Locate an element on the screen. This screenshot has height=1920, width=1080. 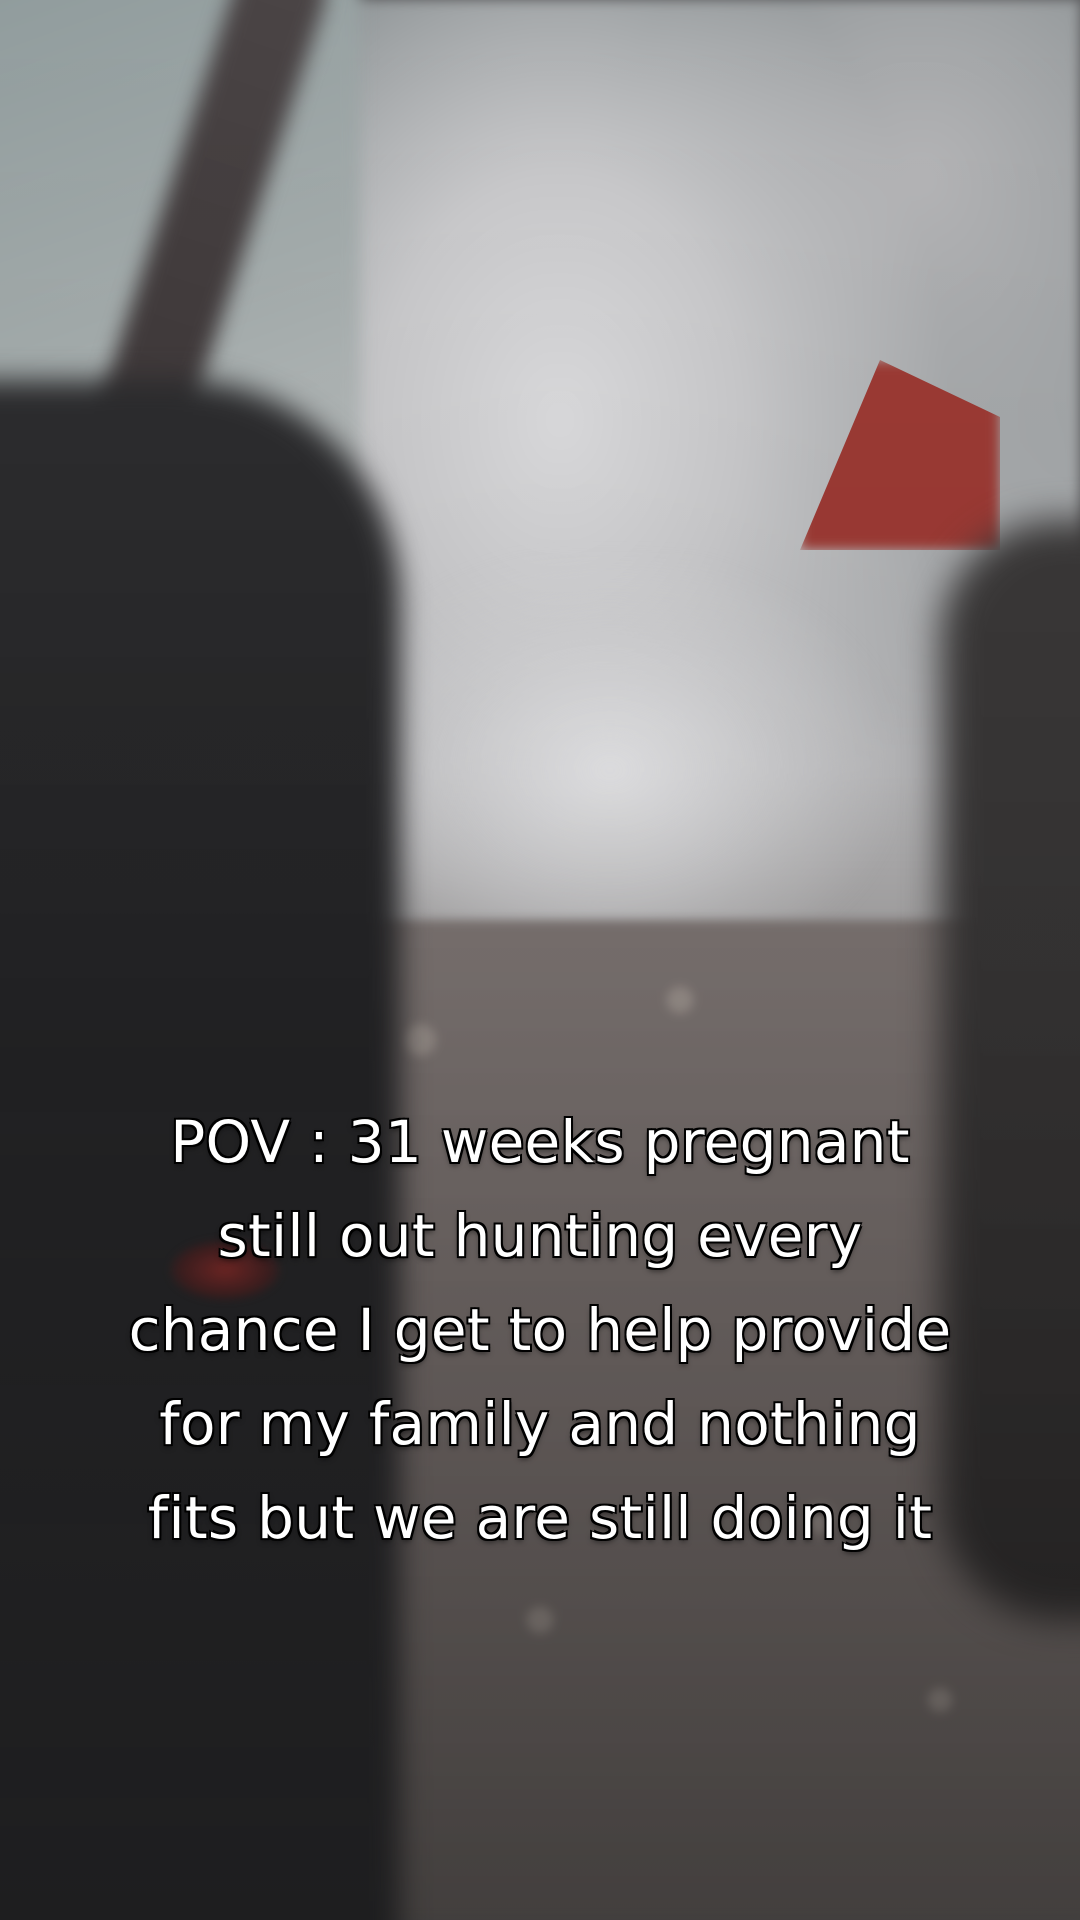
caption-line: still out hunting every is located at coordinates (540, 1236).